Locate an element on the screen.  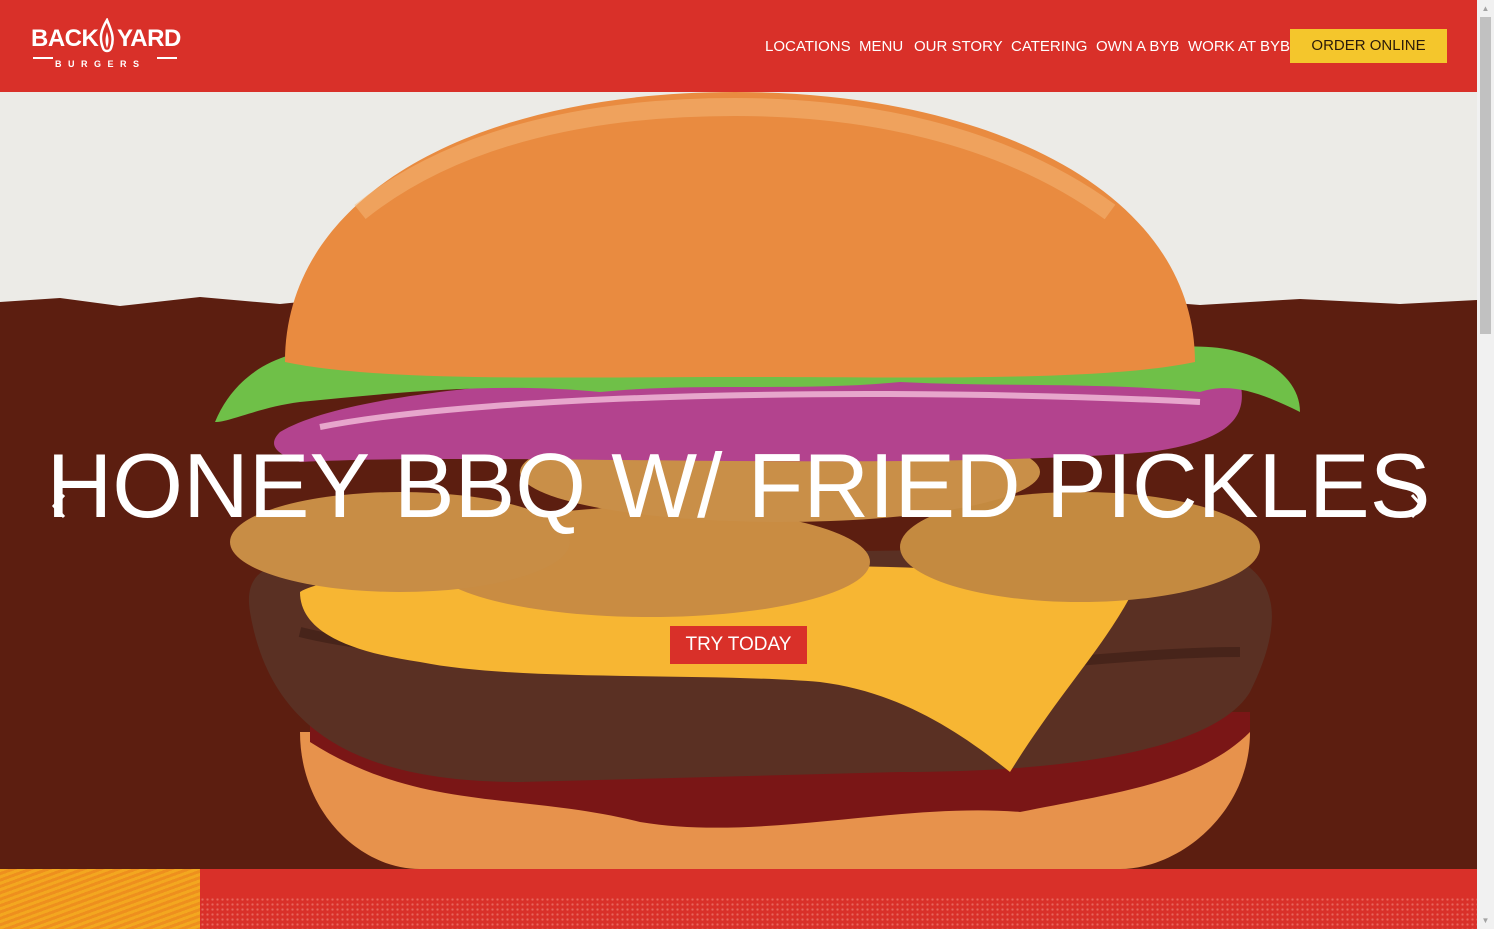
red-band is located at coordinates (838, 899).